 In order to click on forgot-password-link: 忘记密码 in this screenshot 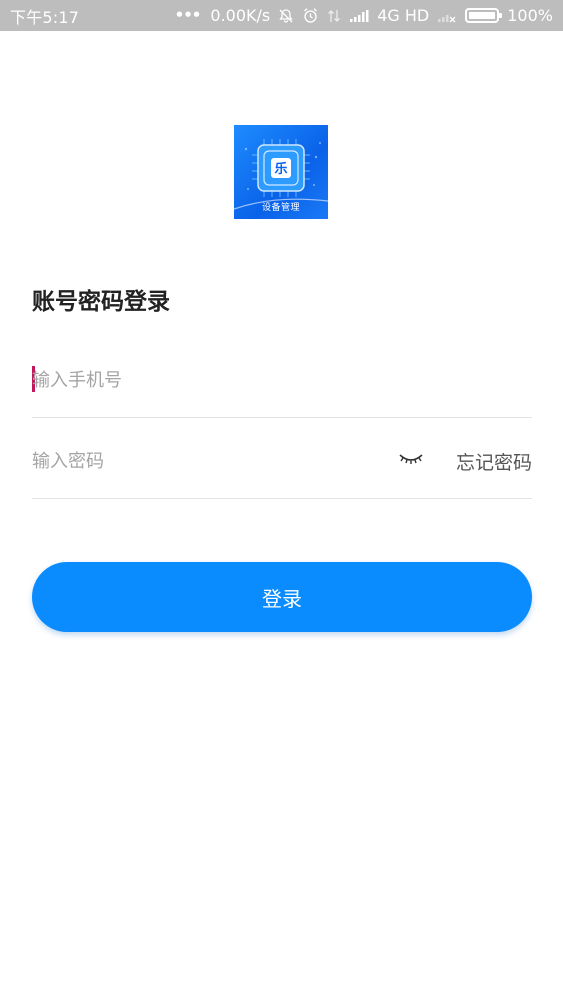, I will do `click(494, 461)`.